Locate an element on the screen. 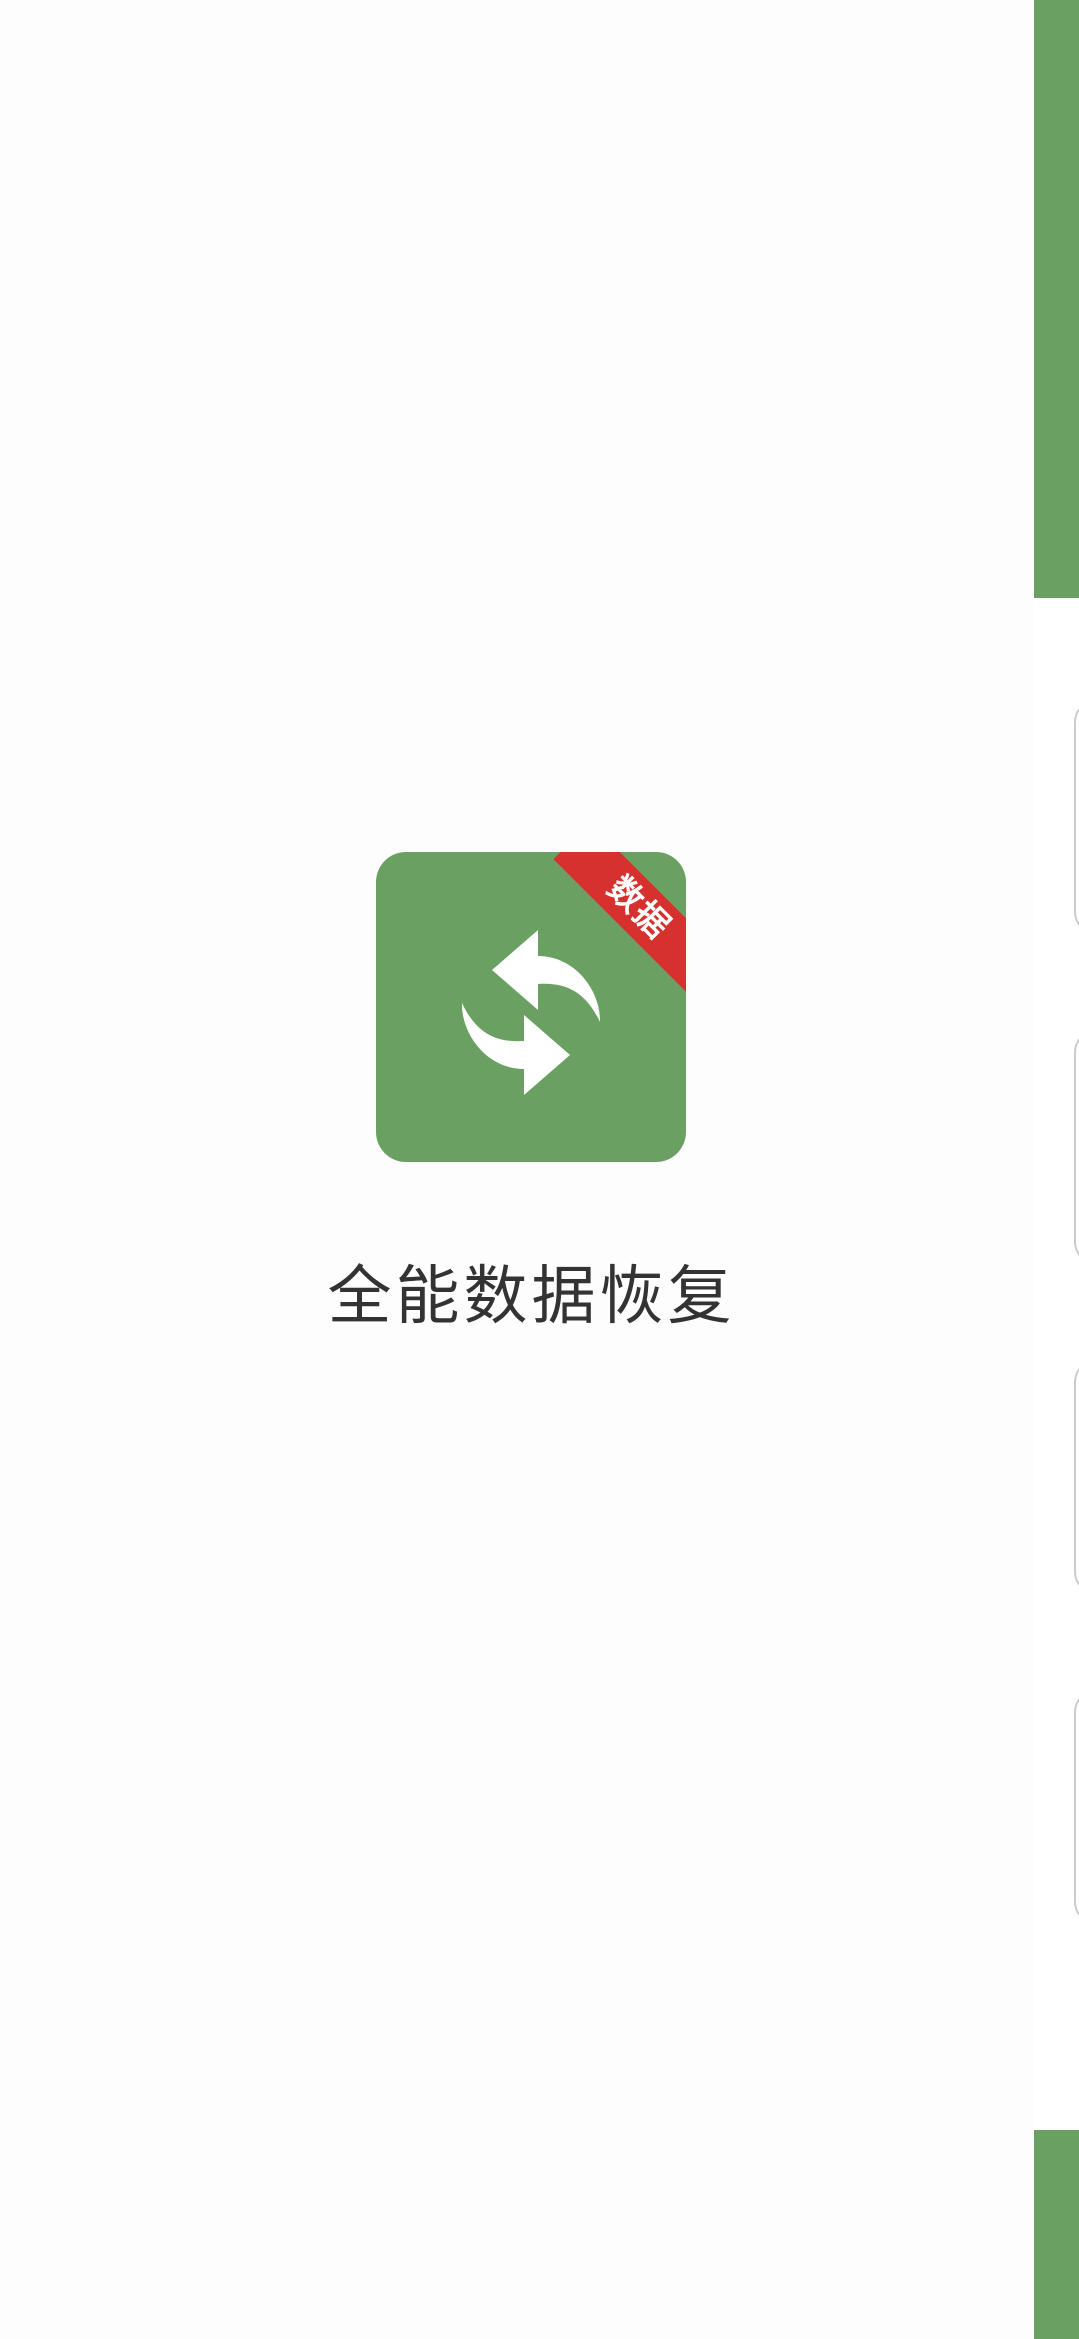 The image size is (1079, 2339). edge-footer-block is located at coordinates (1056, 2234).